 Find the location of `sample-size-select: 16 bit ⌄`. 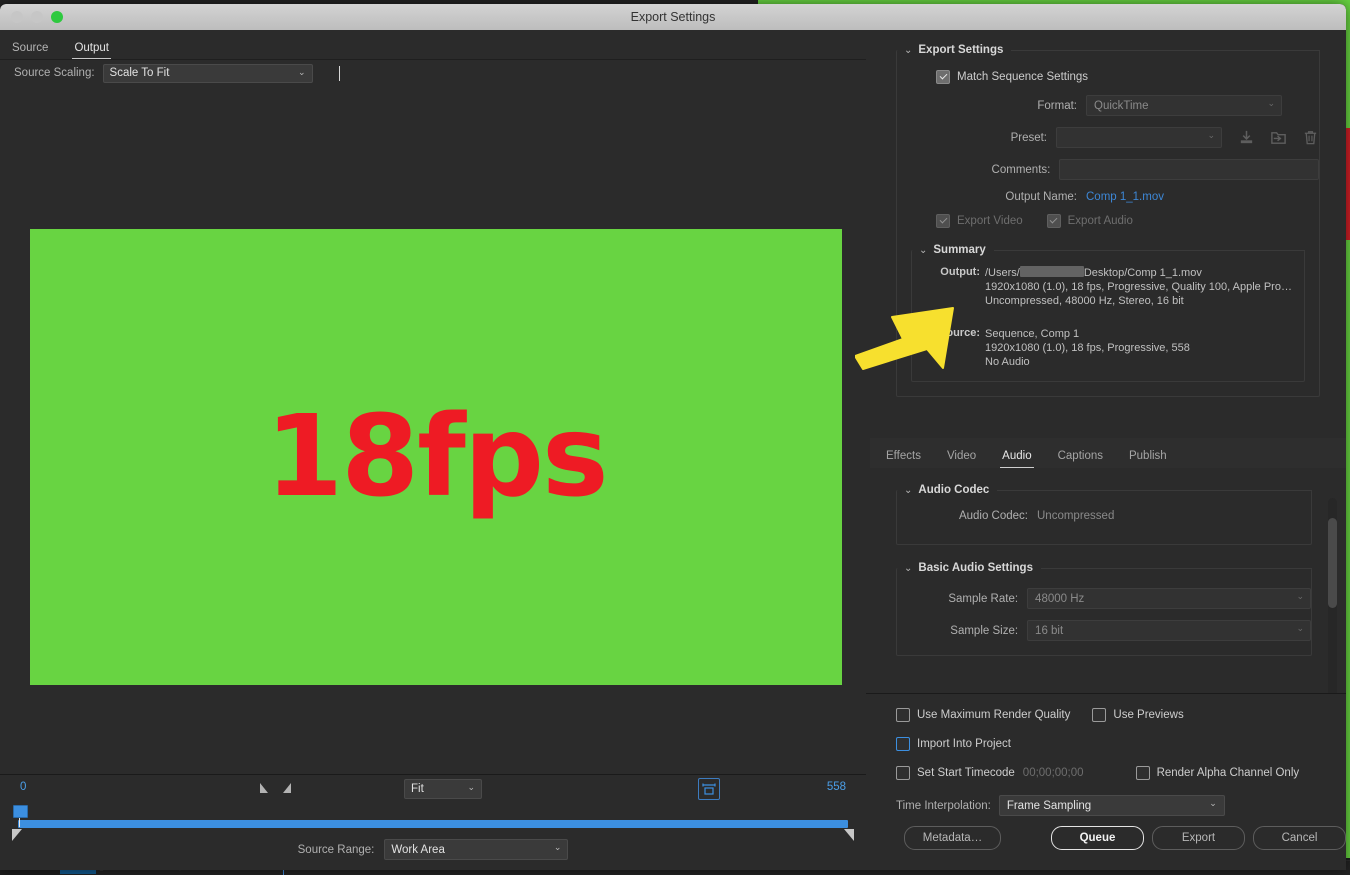

sample-size-select: 16 bit ⌄ is located at coordinates (1169, 630).